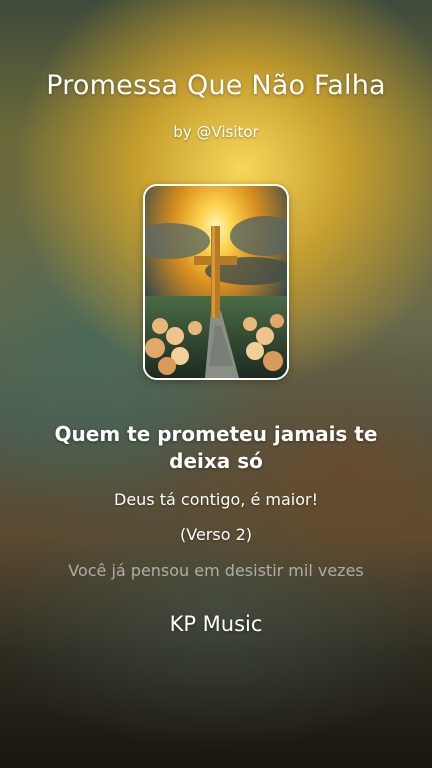 The height and width of the screenshot is (768, 432). What do you see at coordinates (216, 570) in the screenshot?
I see `upcoming-lyric-line: Você já pensou em desistir mil vezes` at bounding box center [216, 570].